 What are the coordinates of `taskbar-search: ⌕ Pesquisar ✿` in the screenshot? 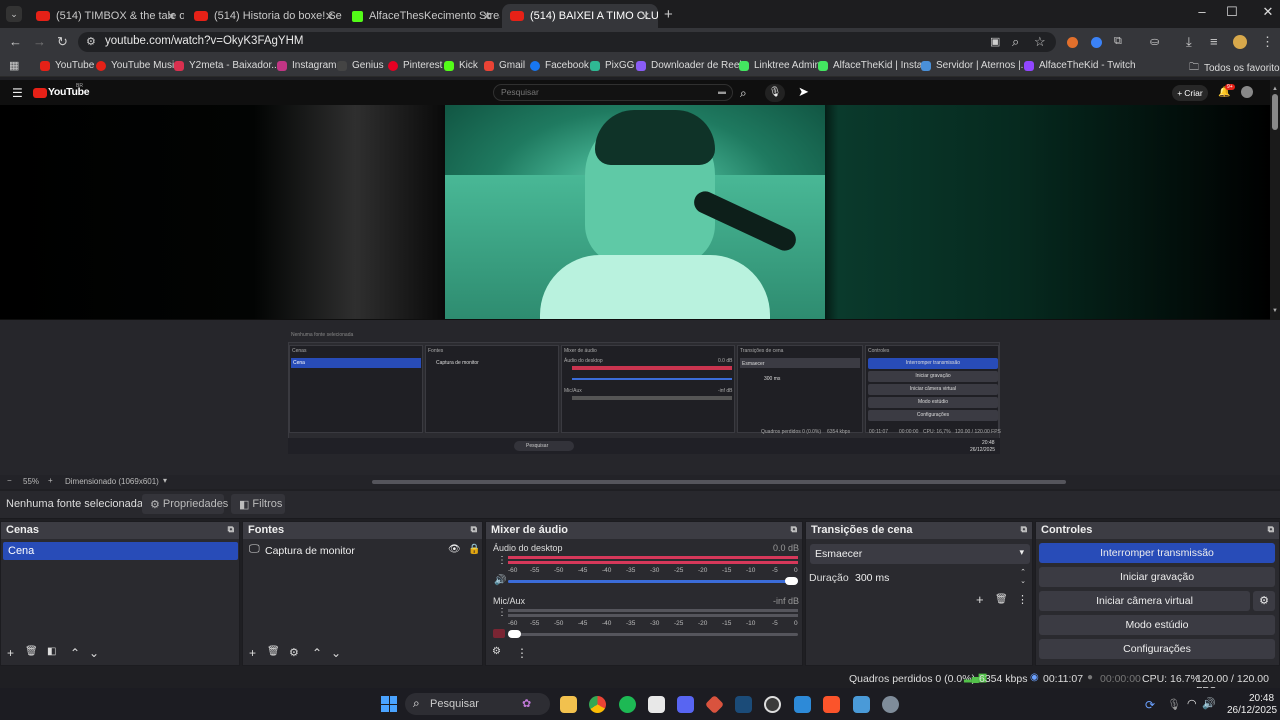 It's located at (477, 704).